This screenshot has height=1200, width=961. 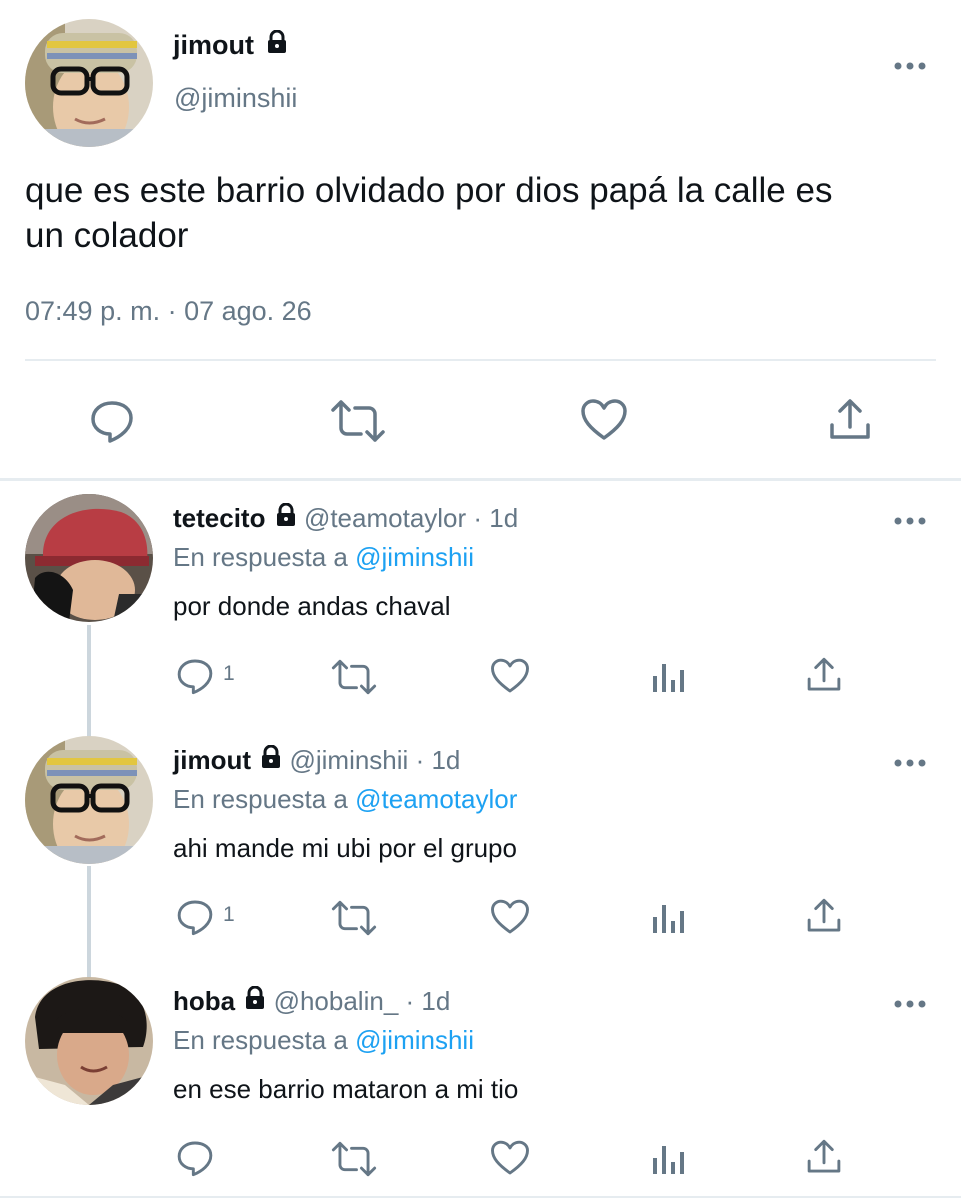 I want to click on reply-context: En respuesta a @teamotaylor, so click(x=345, y=799).